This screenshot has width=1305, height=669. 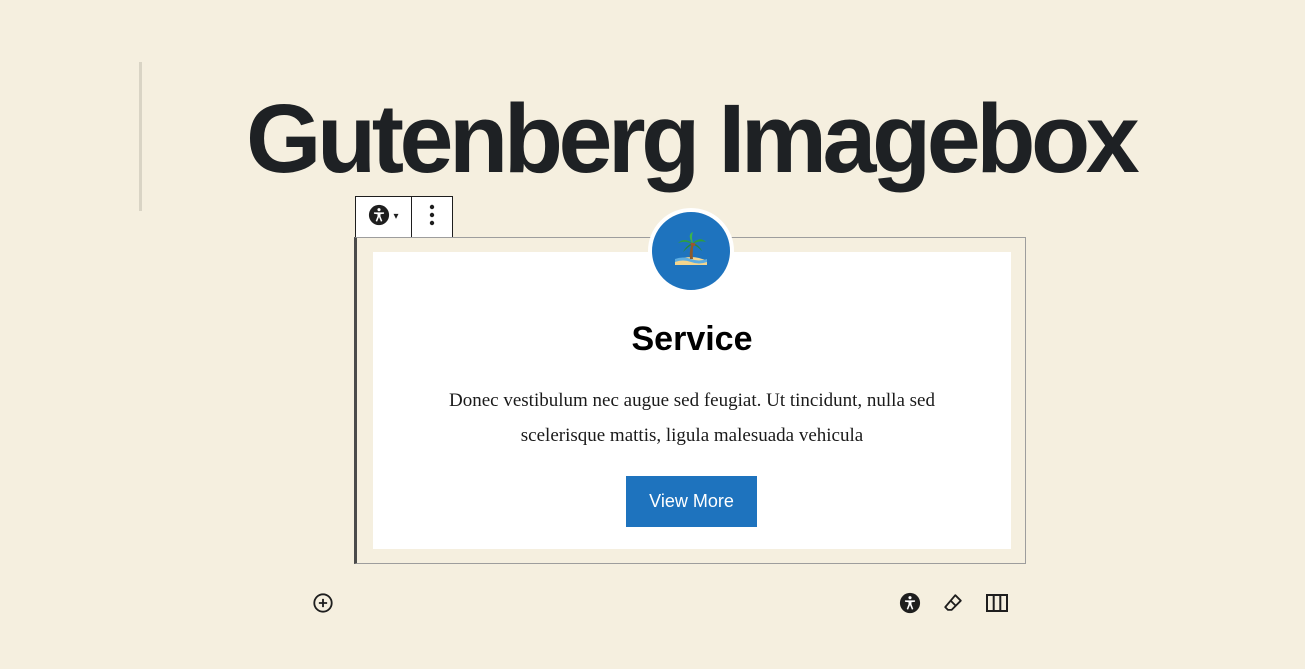 I want to click on imagebox-icon-circle, so click(x=691, y=251).